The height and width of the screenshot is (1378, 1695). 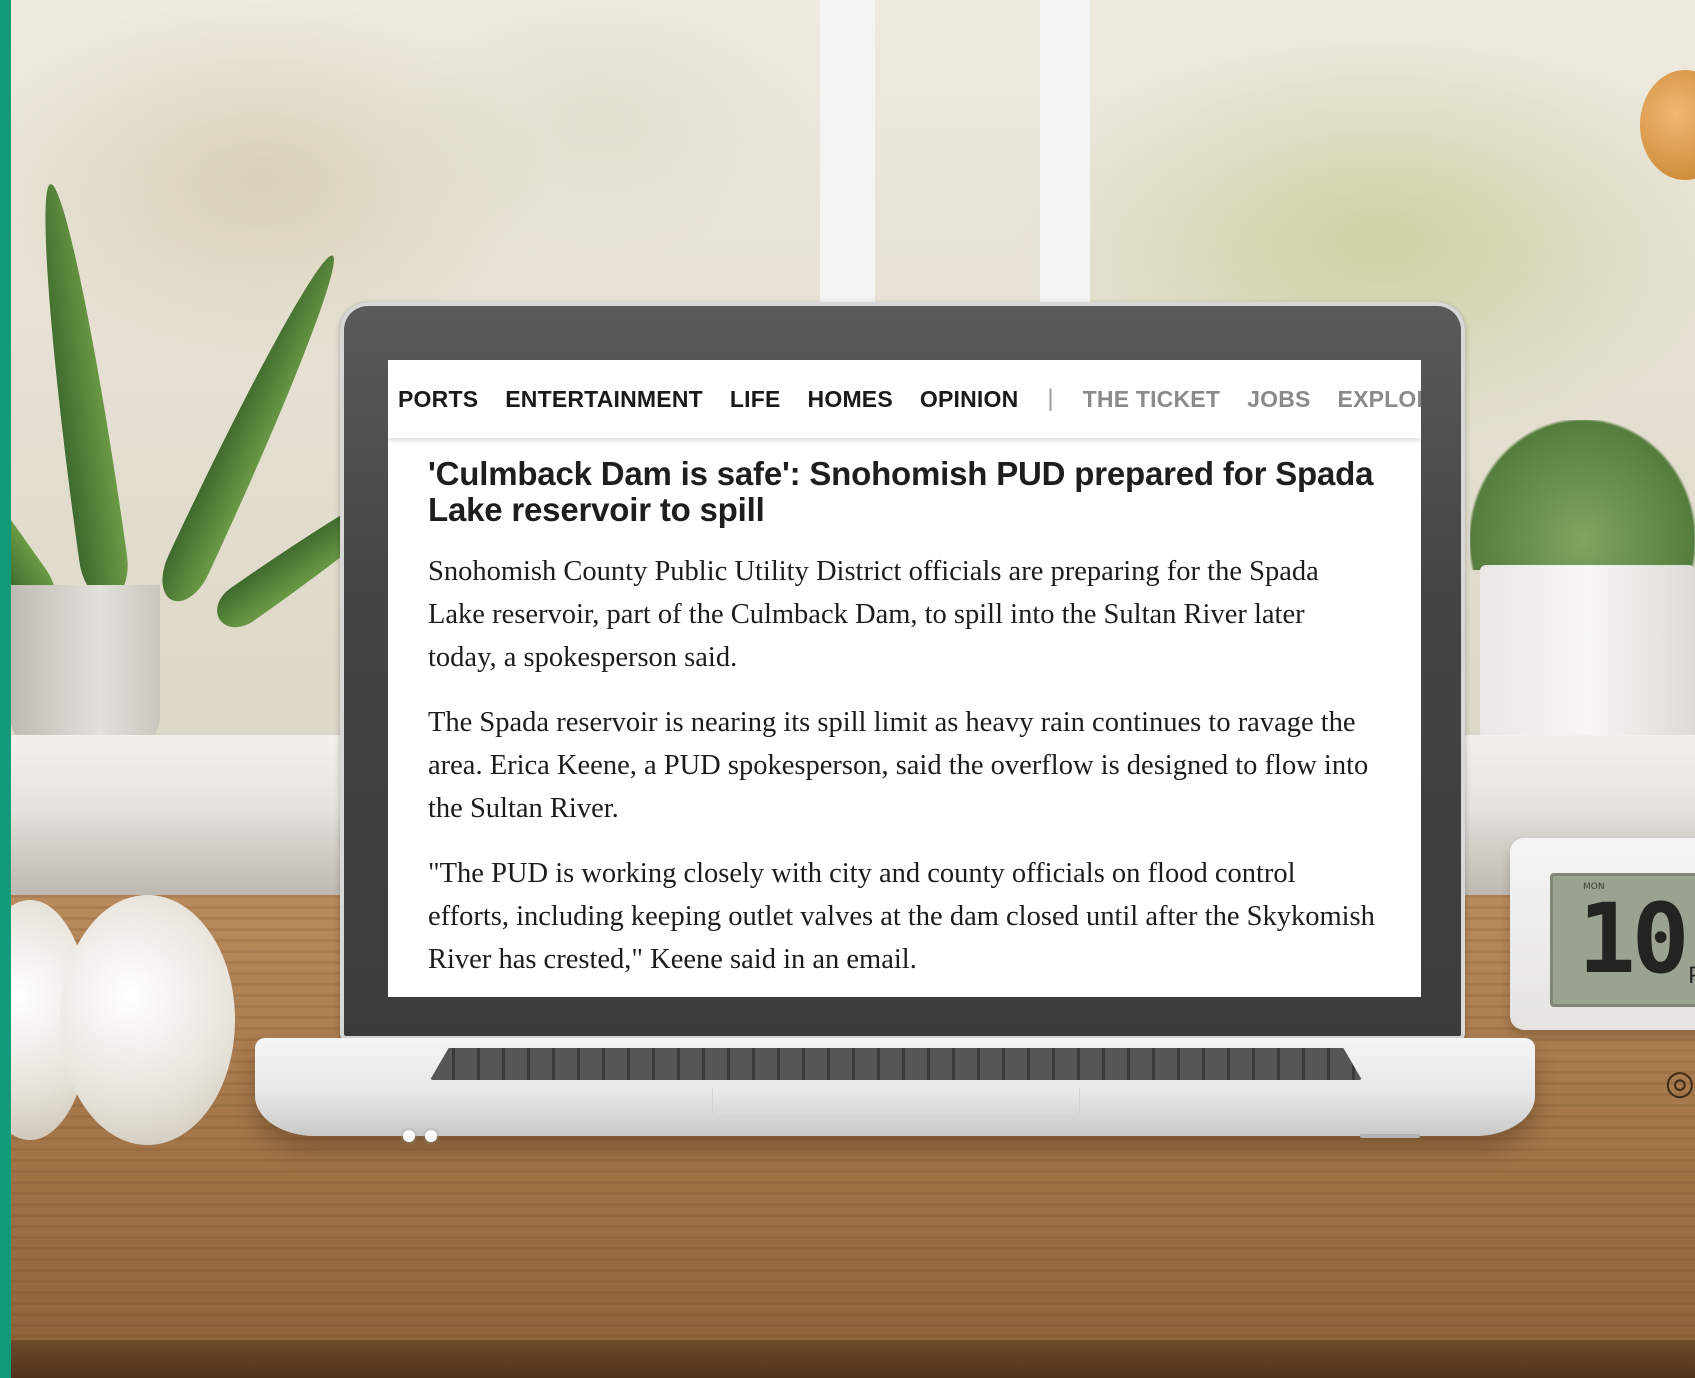 What do you see at coordinates (1278, 399) in the screenshot?
I see `nav-jobs: JOBS` at bounding box center [1278, 399].